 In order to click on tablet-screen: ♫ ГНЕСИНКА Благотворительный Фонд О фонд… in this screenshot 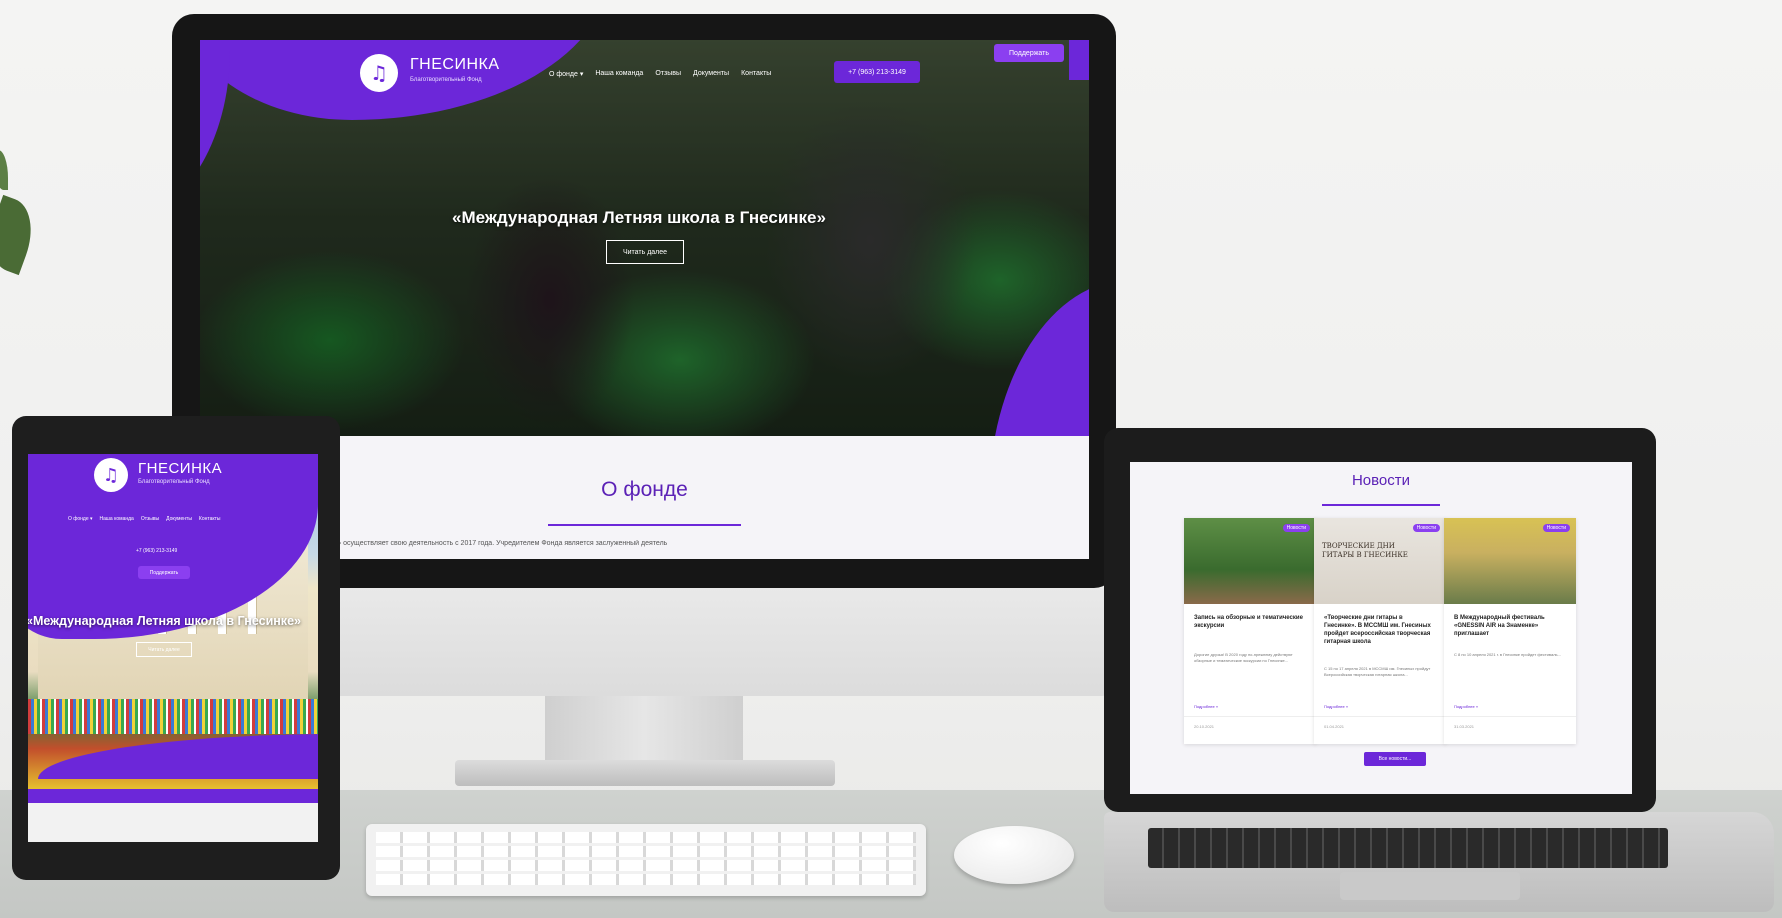, I will do `click(173, 648)`.